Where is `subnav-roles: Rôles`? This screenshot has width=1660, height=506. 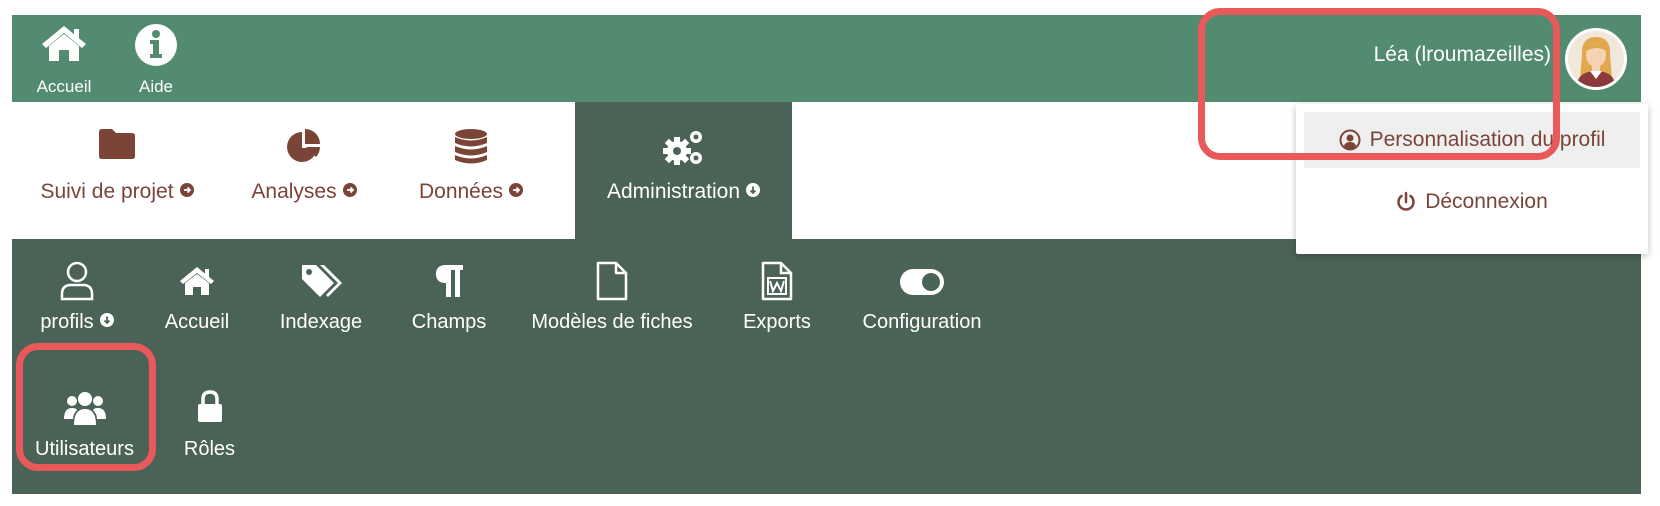 subnav-roles: Rôles is located at coordinates (209, 426).